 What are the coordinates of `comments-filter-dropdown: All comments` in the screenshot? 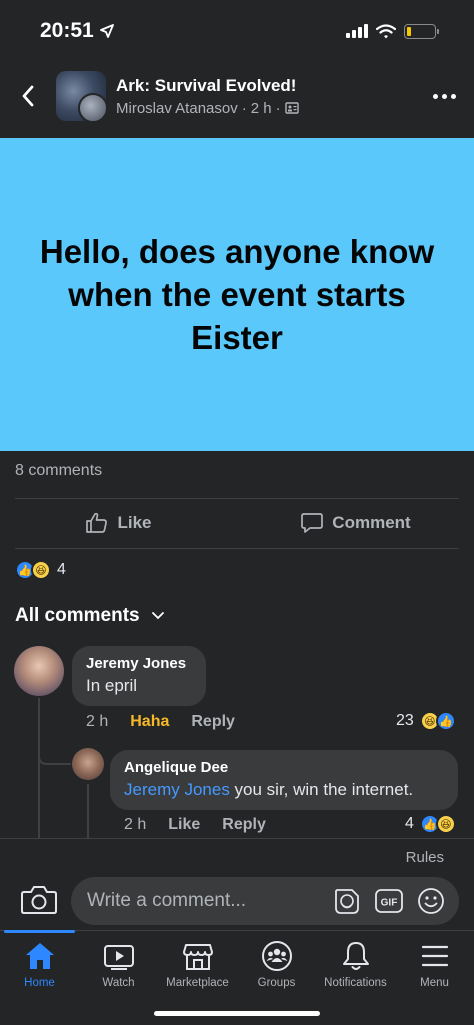 It's located at (89, 616).